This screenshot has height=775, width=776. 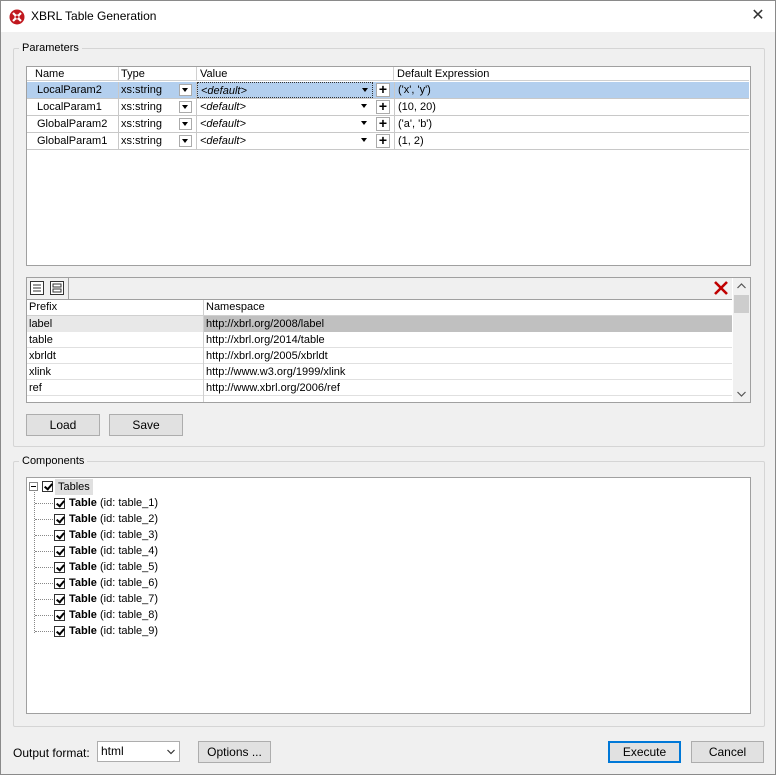 What do you see at coordinates (115, 340) in the screenshot?
I see `ns-prefix: table` at bounding box center [115, 340].